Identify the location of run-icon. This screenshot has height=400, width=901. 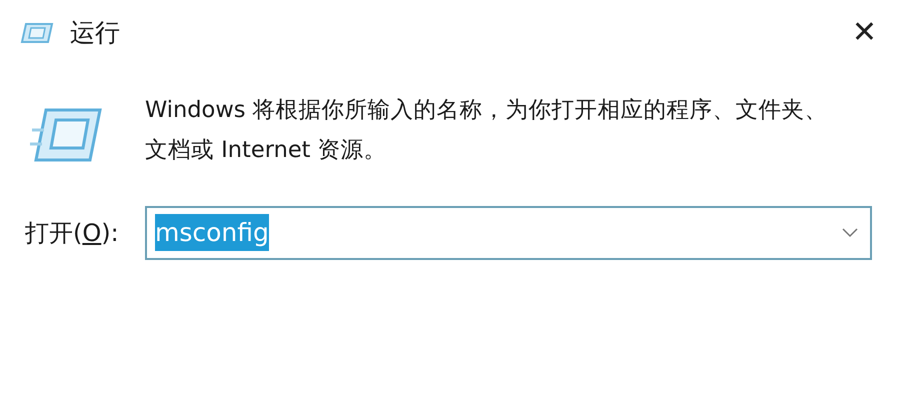
(37, 33).